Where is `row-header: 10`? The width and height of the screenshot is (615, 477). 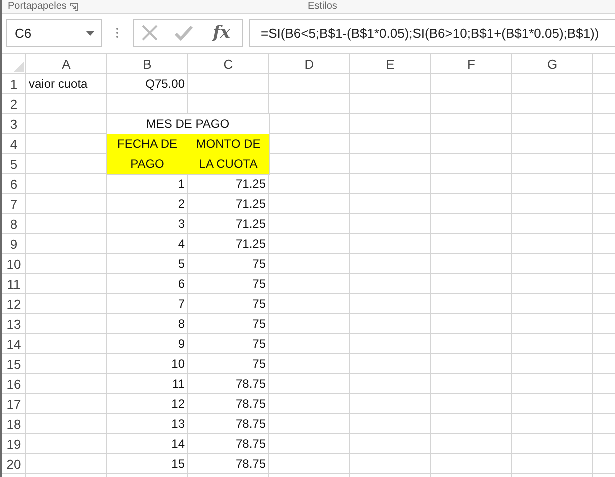
row-header: 10 is located at coordinates (14, 264).